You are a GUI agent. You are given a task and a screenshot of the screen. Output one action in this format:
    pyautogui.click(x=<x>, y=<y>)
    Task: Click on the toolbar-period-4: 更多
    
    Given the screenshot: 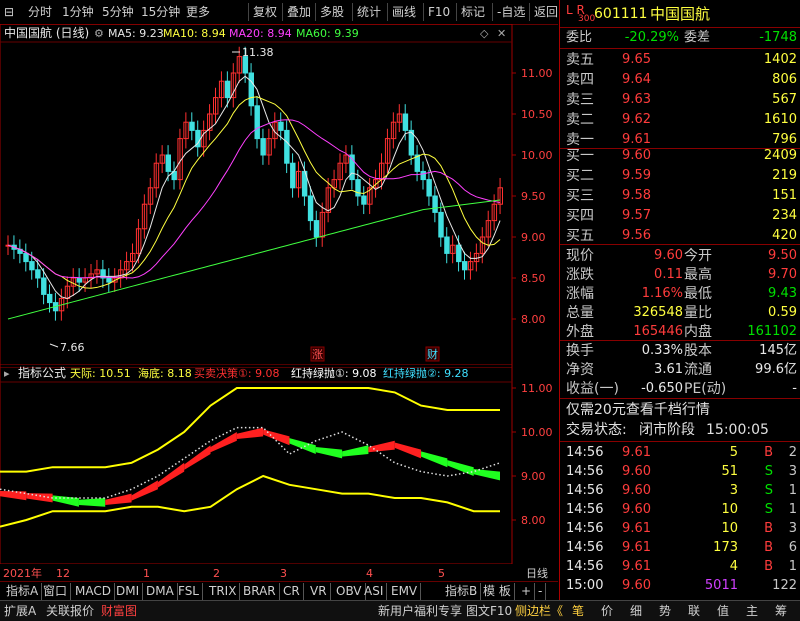 What is the action you would take?
    pyautogui.click(x=198, y=12)
    